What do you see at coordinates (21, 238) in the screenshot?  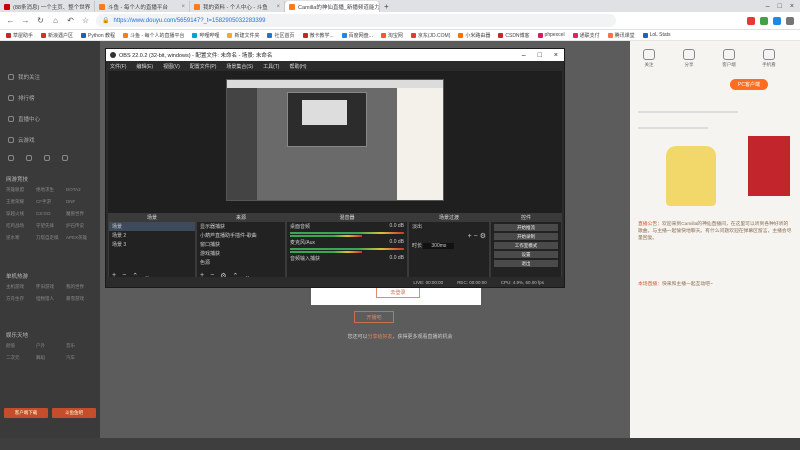 I see `category-link: 逆水寒` at bounding box center [21, 238].